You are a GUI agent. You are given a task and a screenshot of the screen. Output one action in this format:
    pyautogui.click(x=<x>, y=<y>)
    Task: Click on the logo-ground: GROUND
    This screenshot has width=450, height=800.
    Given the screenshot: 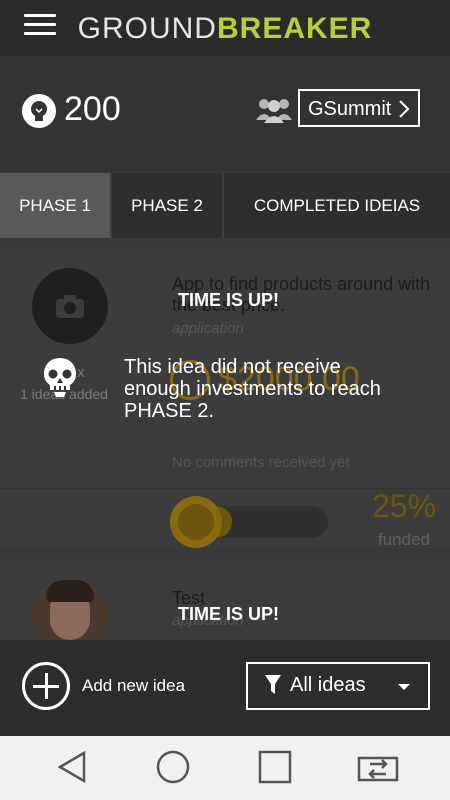 What is the action you would take?
    pyautogui.click(x=147, y=28)
    